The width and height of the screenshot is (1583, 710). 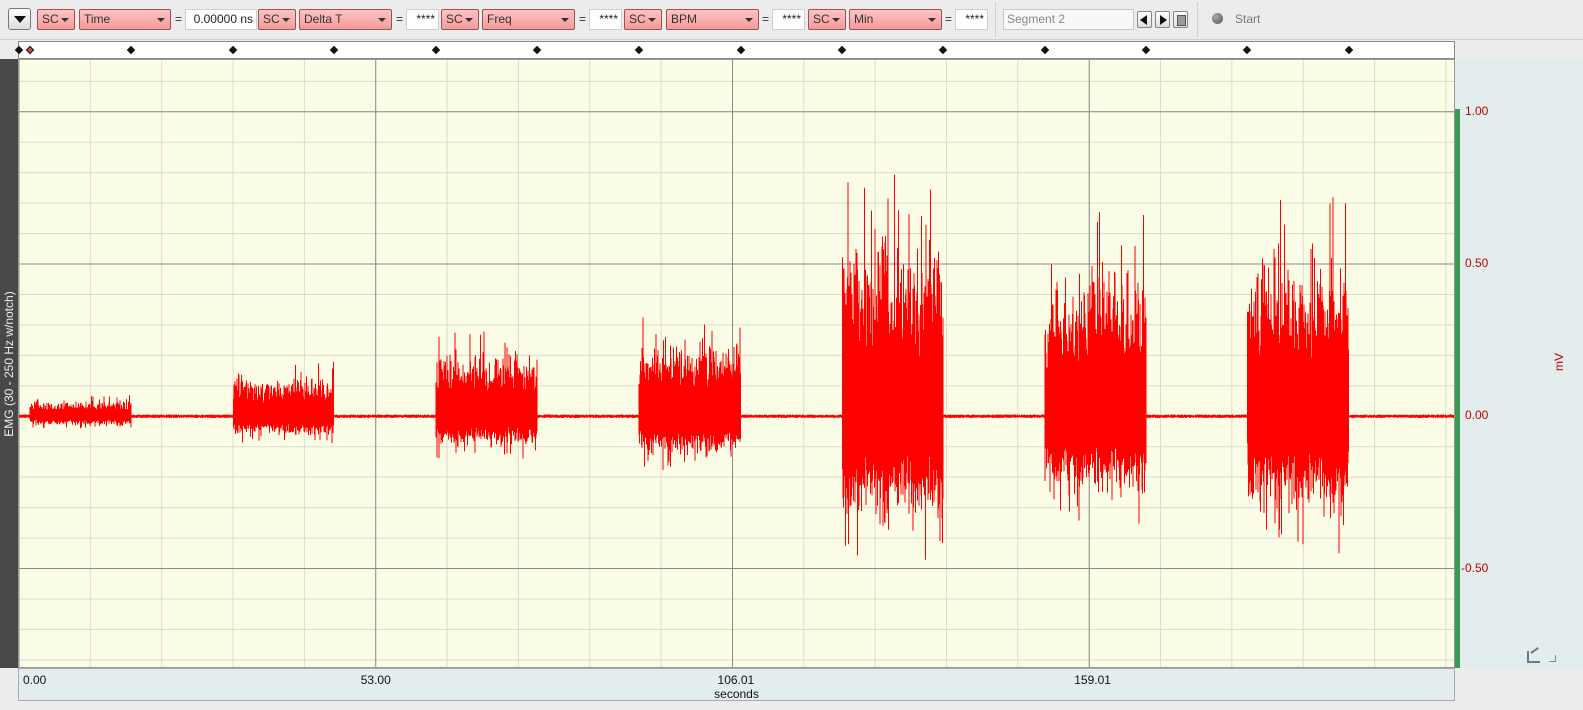 I want to click on resize-grip-icon, so click(x=1552, y=658).